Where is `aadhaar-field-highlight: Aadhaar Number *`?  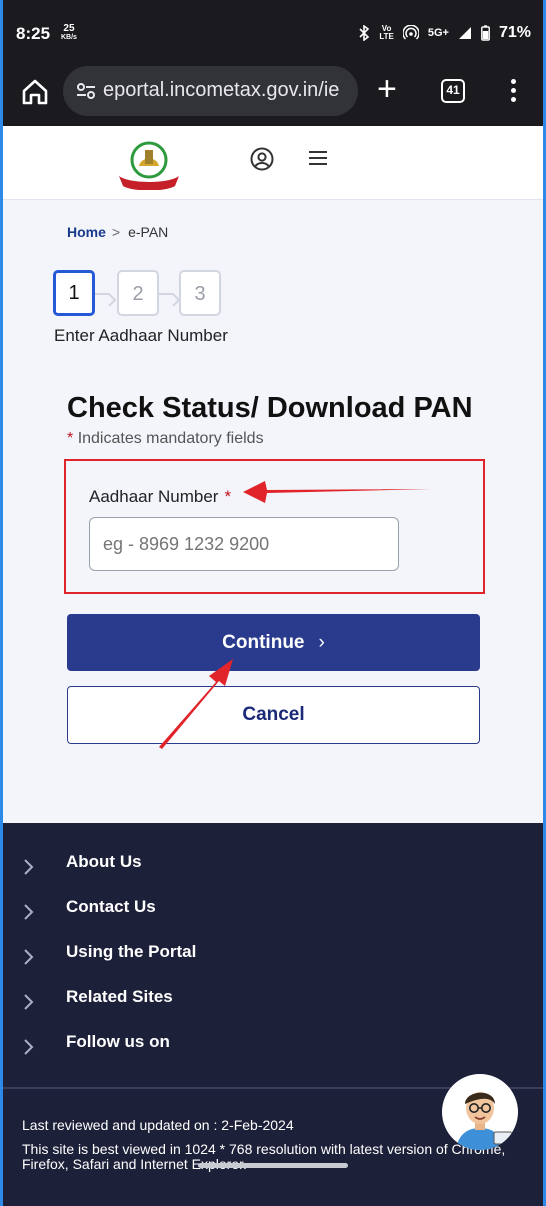 aadhaar-field-highlight: Aadhaar Number * is located at coordinates (274, 526).